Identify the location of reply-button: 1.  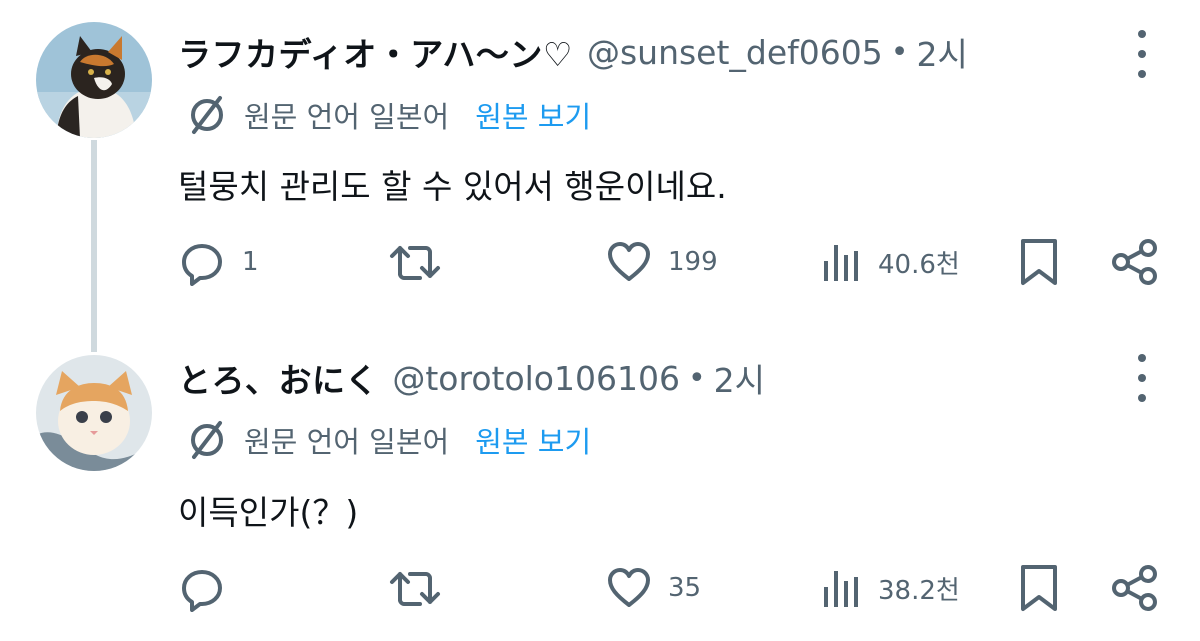
(218, 262).